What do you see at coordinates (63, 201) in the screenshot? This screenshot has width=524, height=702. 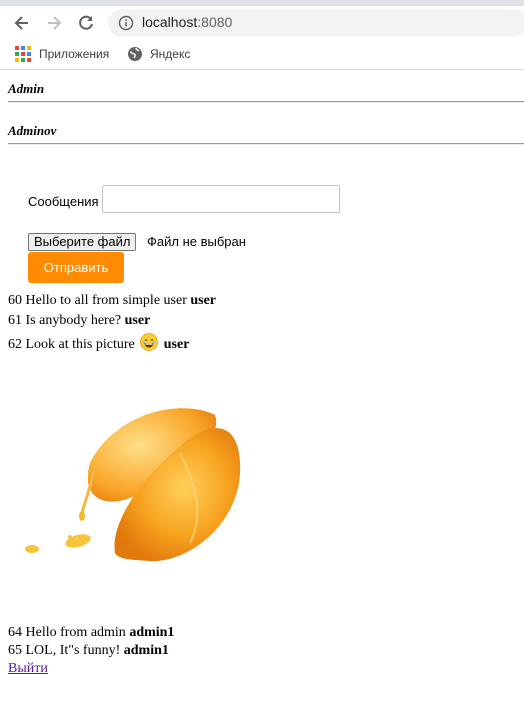 I see `message-label: Сообщения` at bounding box center [63, 201].